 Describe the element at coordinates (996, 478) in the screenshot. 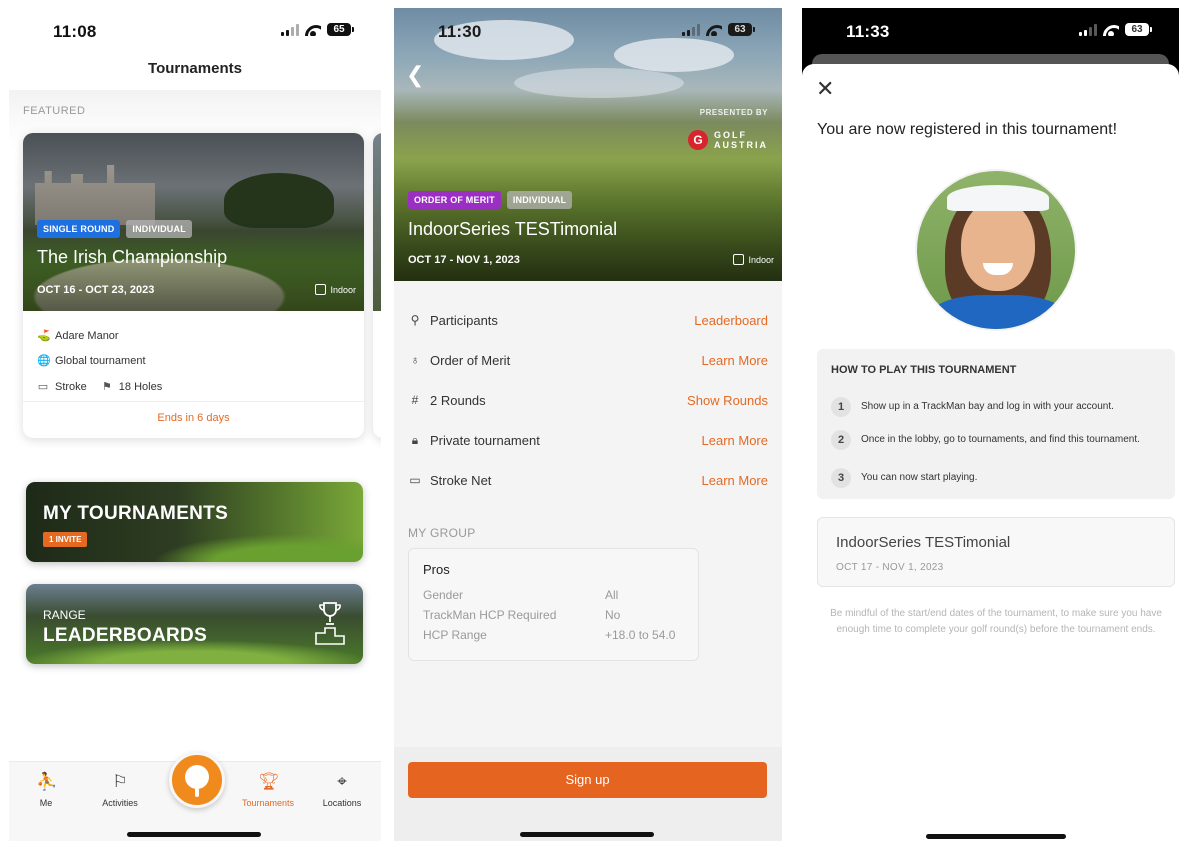

I see `step-3: 3 You can now start playing.` at that location.